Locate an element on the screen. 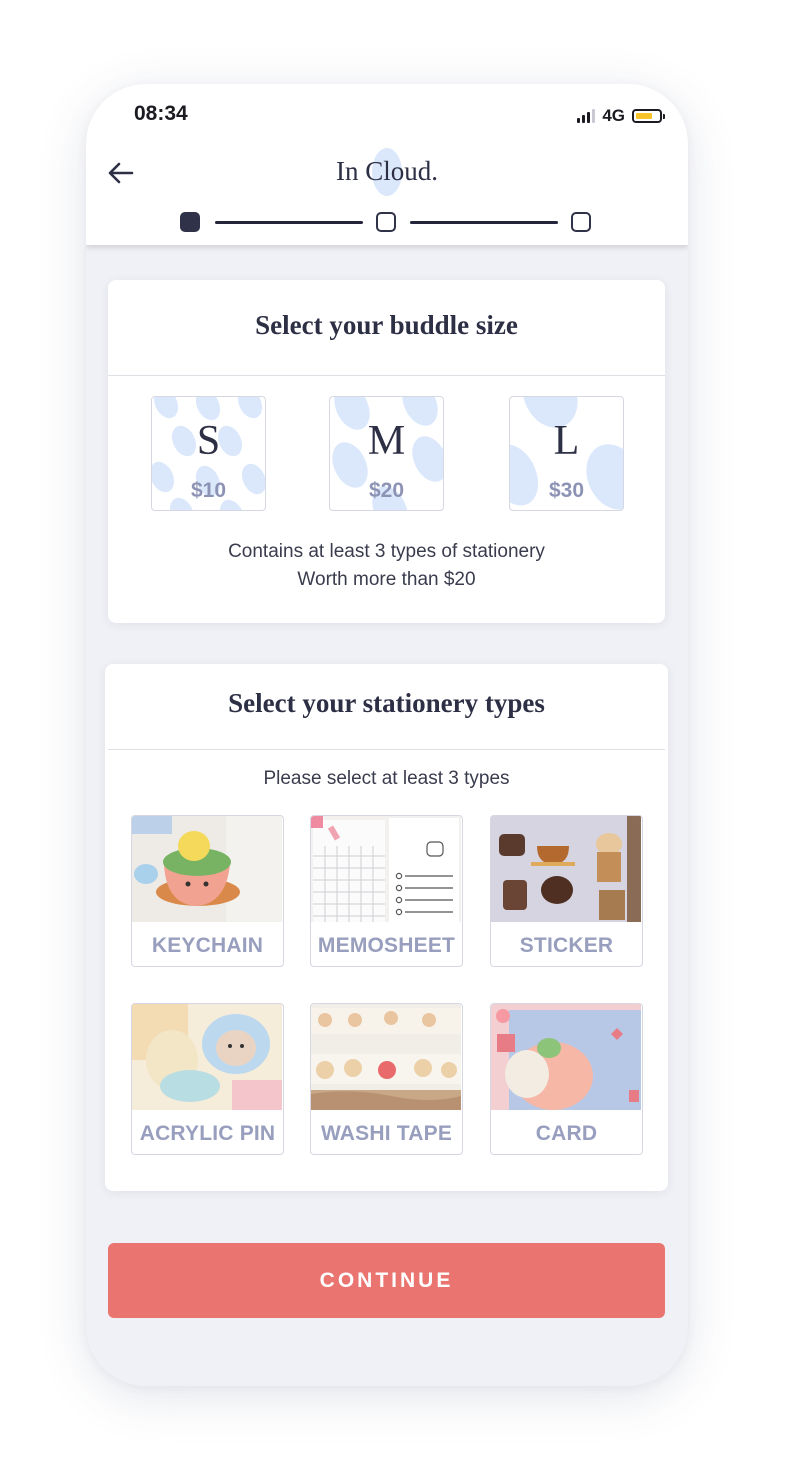 This screenshot has width=785, height=1483. type-option-sticker: STICKER is located at coordinates (566, 891).